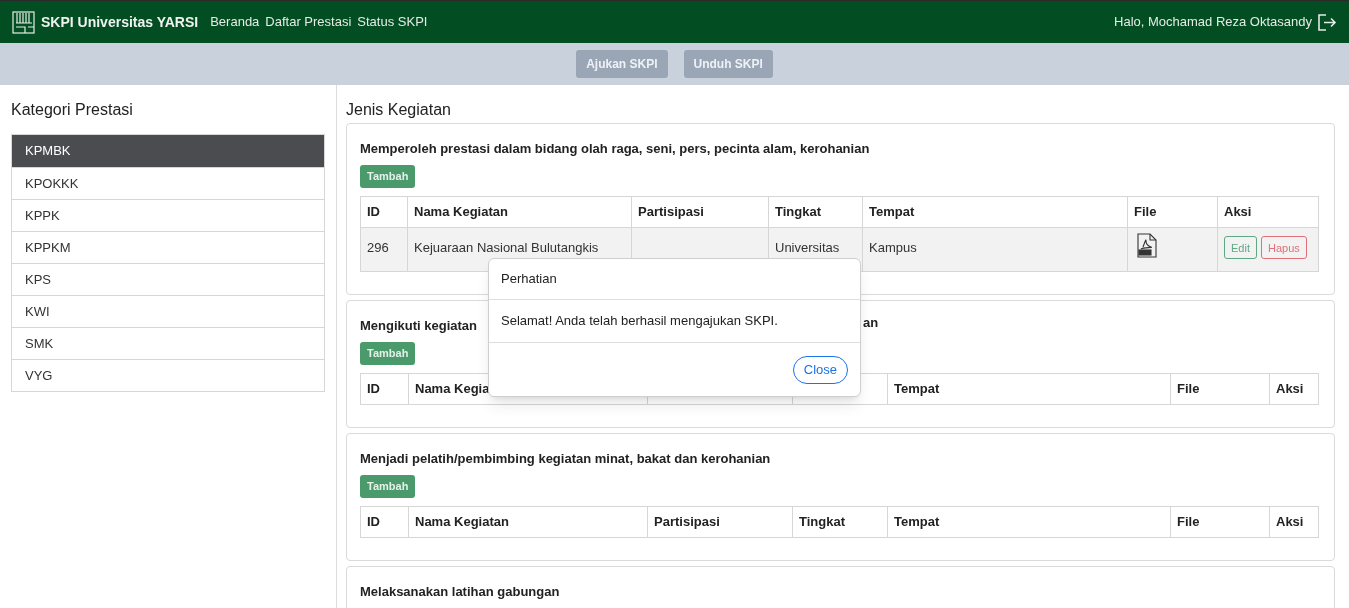 Image resolution: width=1349 pixels, height=608 pixels. What do you see at coordinates (995, 249) in the screenshot?
I see `table-cell: Kampus` at bounding box center [995, 249].